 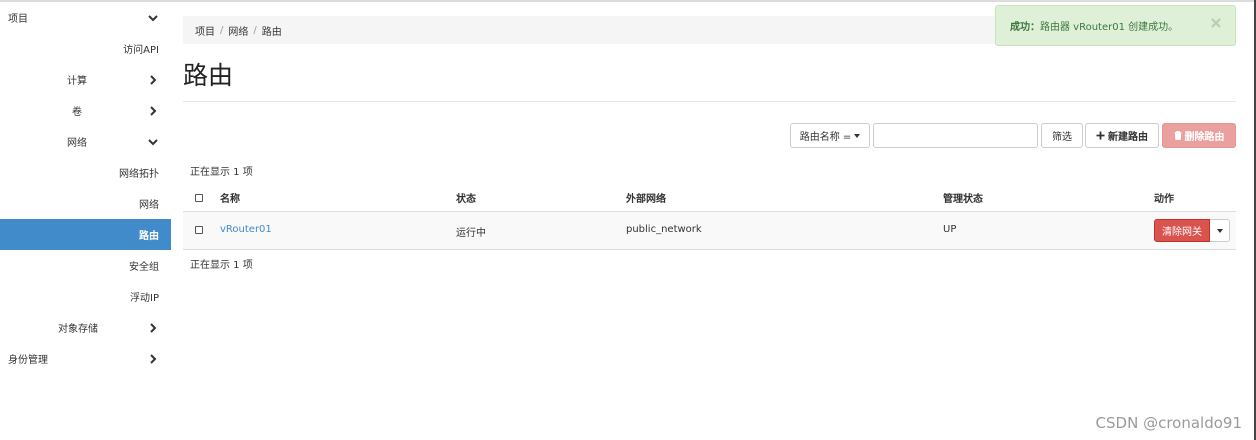 I want to click on breadcrumb-item-network: 网络, so click(x=238, y=30).